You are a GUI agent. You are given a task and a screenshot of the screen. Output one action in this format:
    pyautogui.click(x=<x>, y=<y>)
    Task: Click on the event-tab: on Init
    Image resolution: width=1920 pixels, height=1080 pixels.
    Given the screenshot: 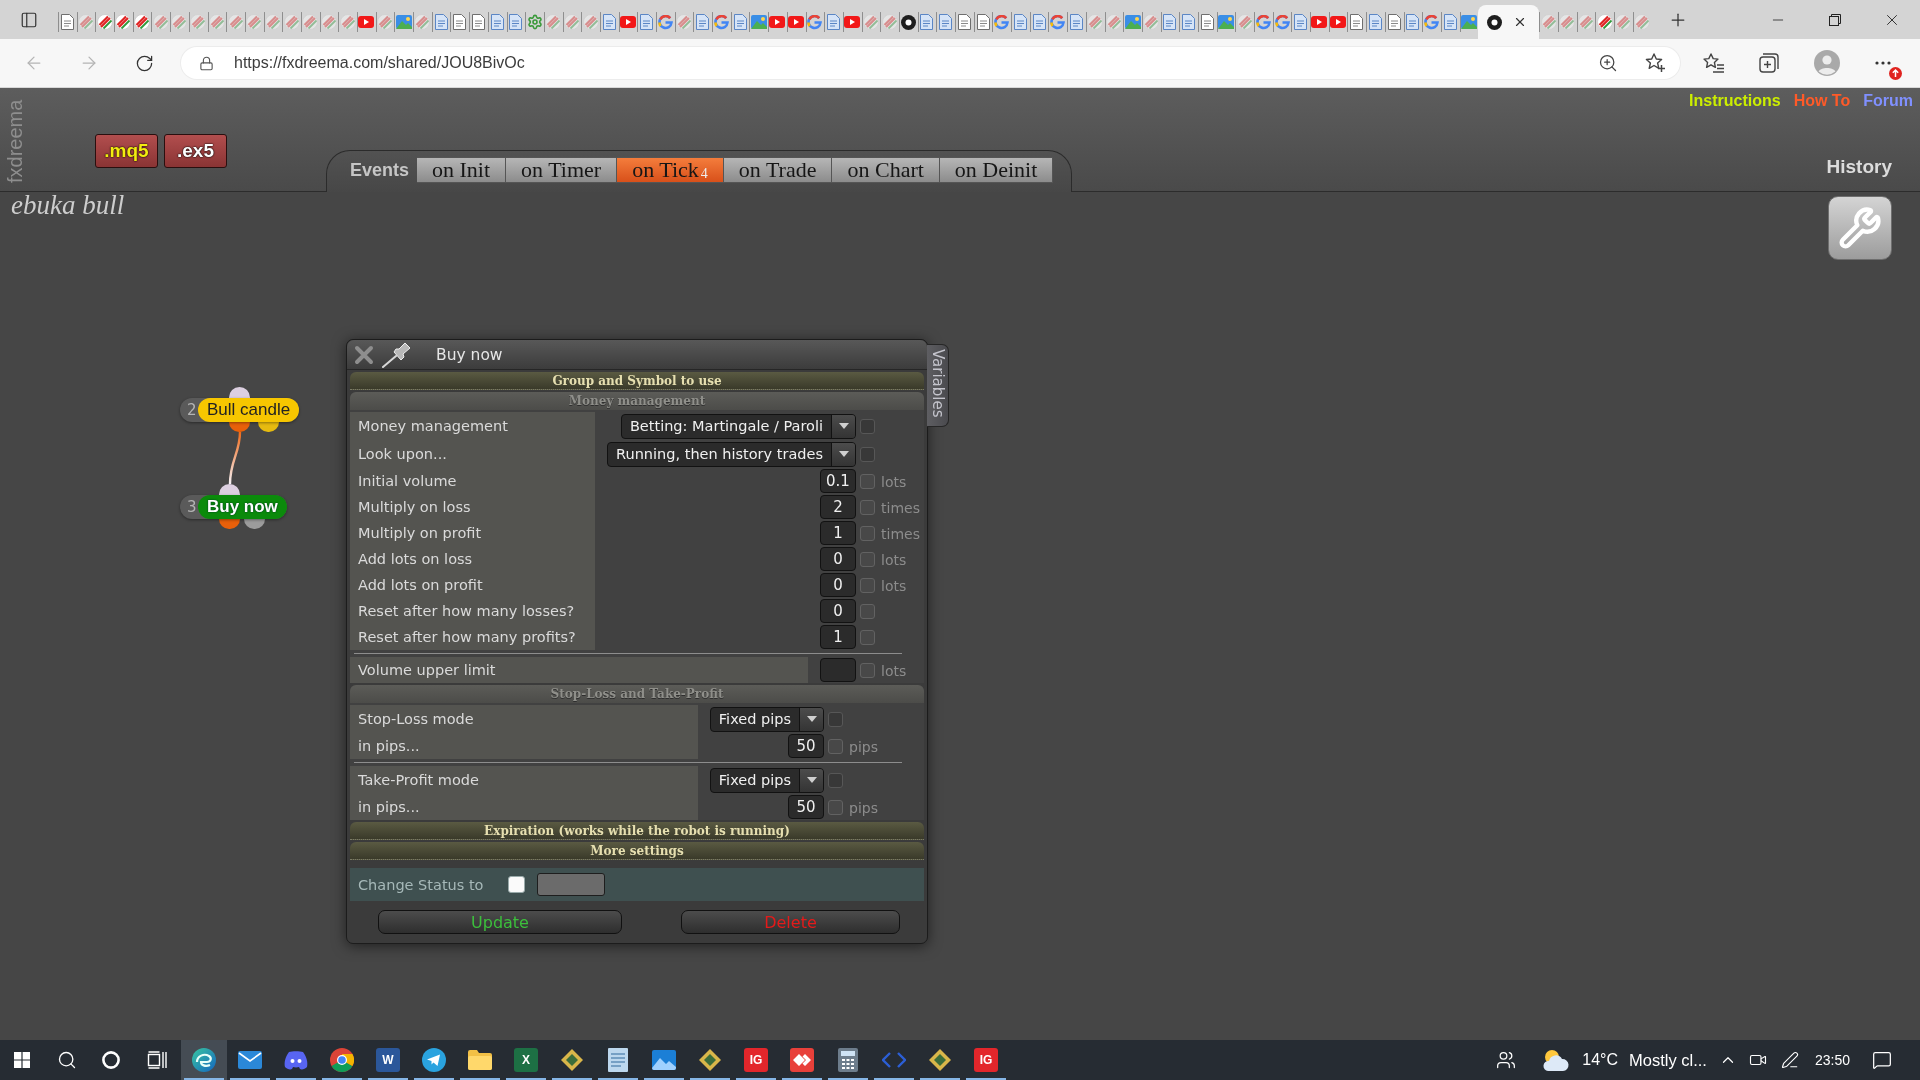 What is the action you would take?
    pyautogui.click(x=462, y=170)
    